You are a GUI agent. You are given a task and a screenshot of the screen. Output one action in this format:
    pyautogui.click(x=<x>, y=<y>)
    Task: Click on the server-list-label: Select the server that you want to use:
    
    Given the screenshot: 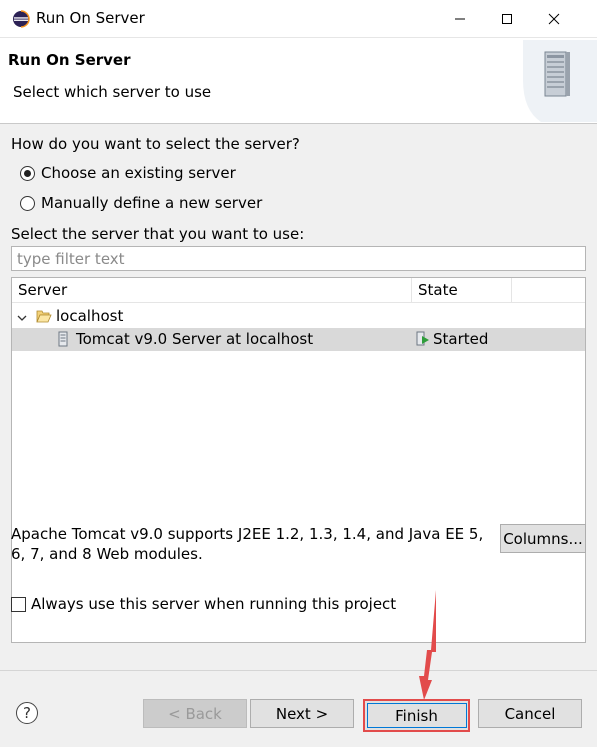 What is the action you would take?
    pyautogui.click(x=158, y=234)
    